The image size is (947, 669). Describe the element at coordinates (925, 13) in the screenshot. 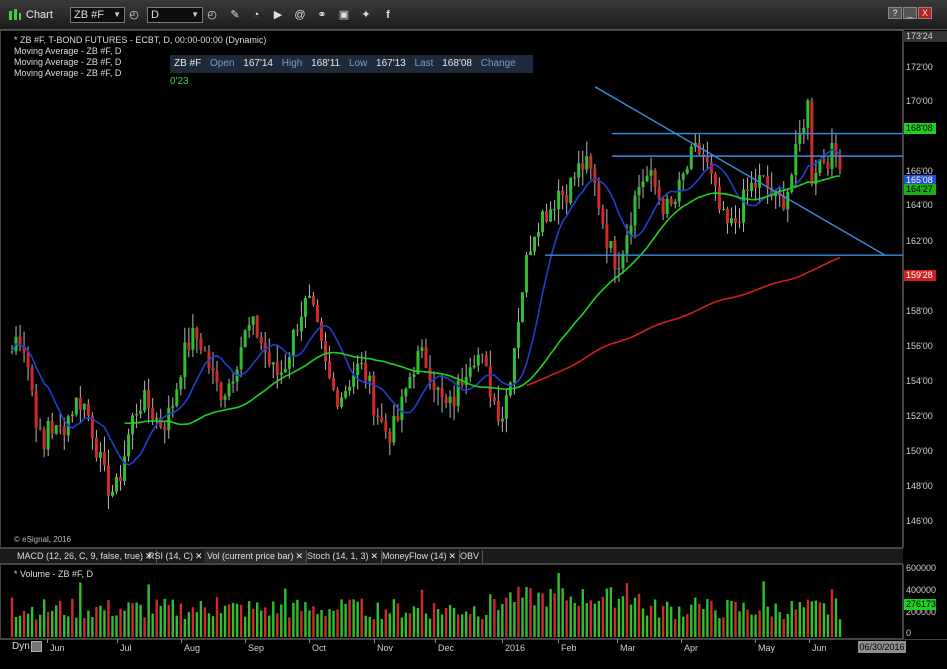

I see `close-button: X` at that location.